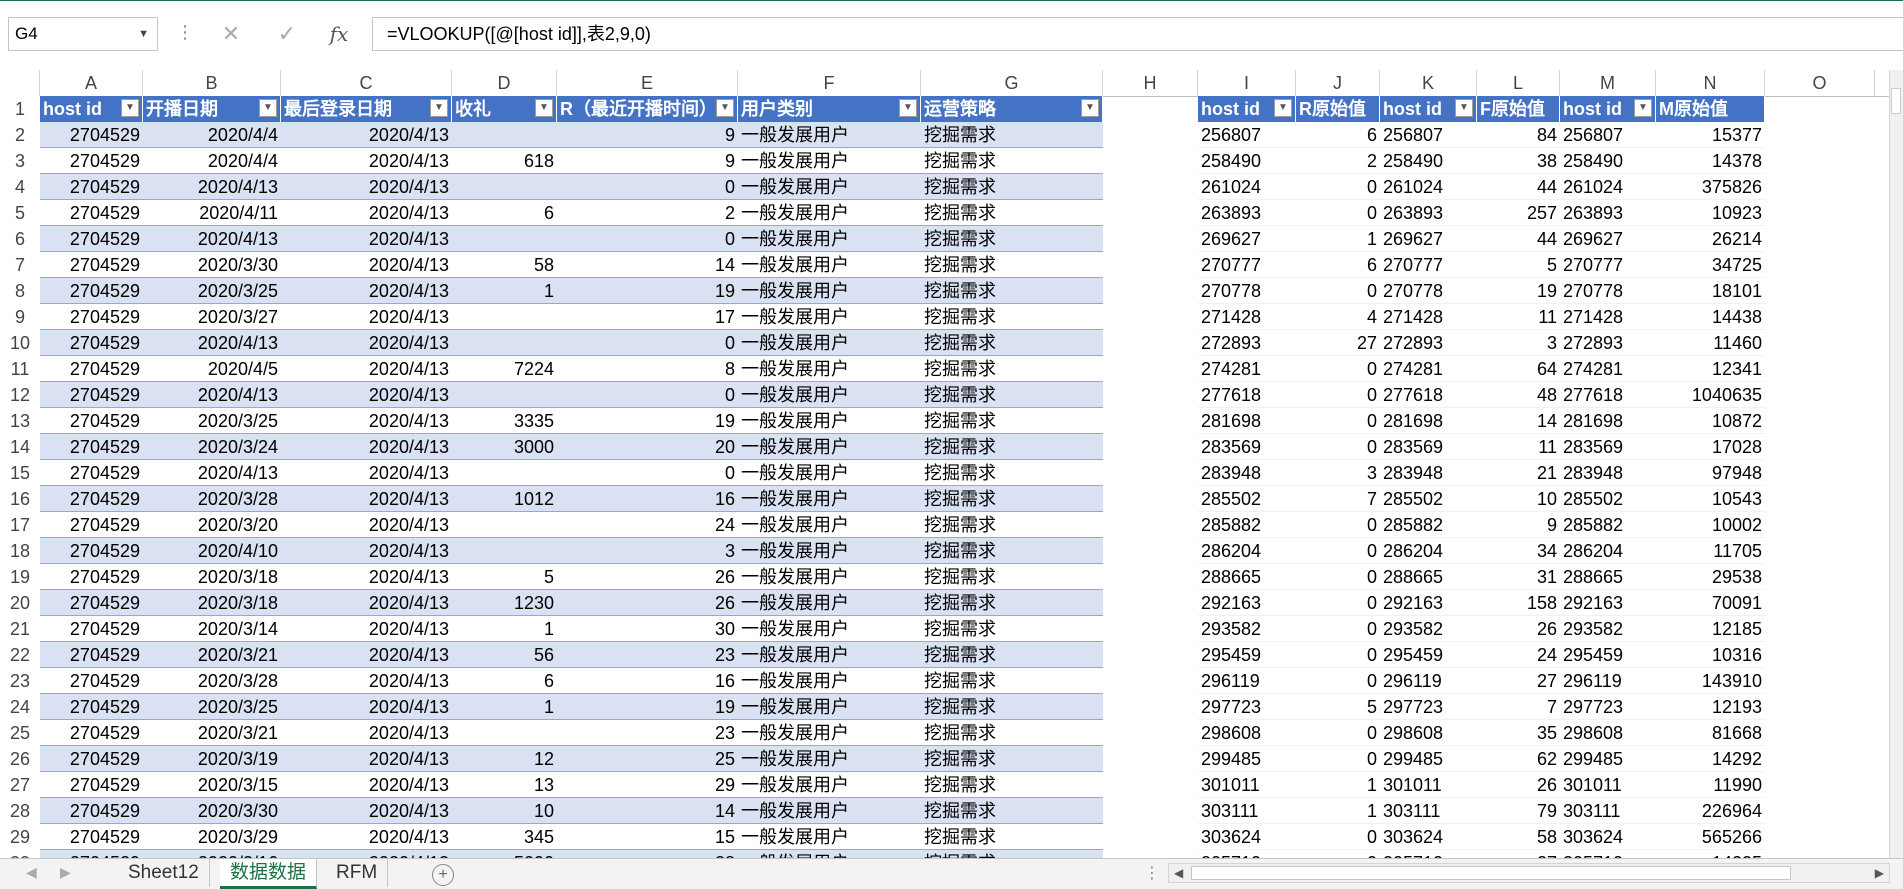 The image size is (1903, 889). Describe the element at coordinates (20, 135) in the screenshot. I see `row-number: 2` at that location.